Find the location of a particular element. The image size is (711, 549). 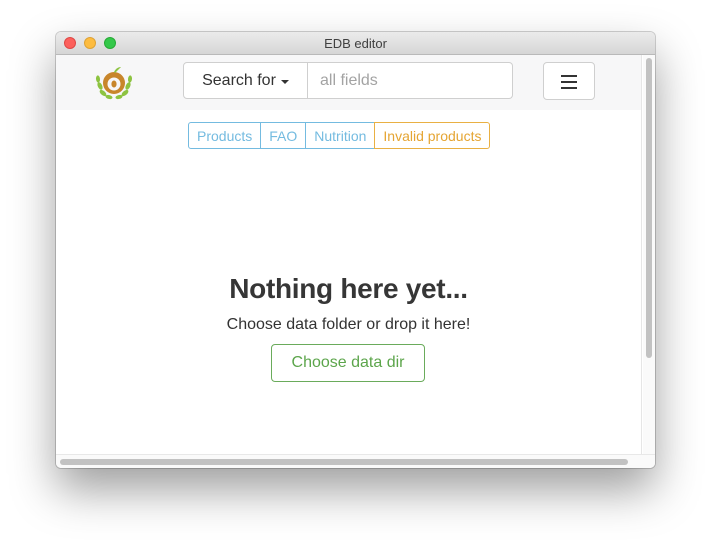

window-title: EDB editor is located at coordinates (355, 43).